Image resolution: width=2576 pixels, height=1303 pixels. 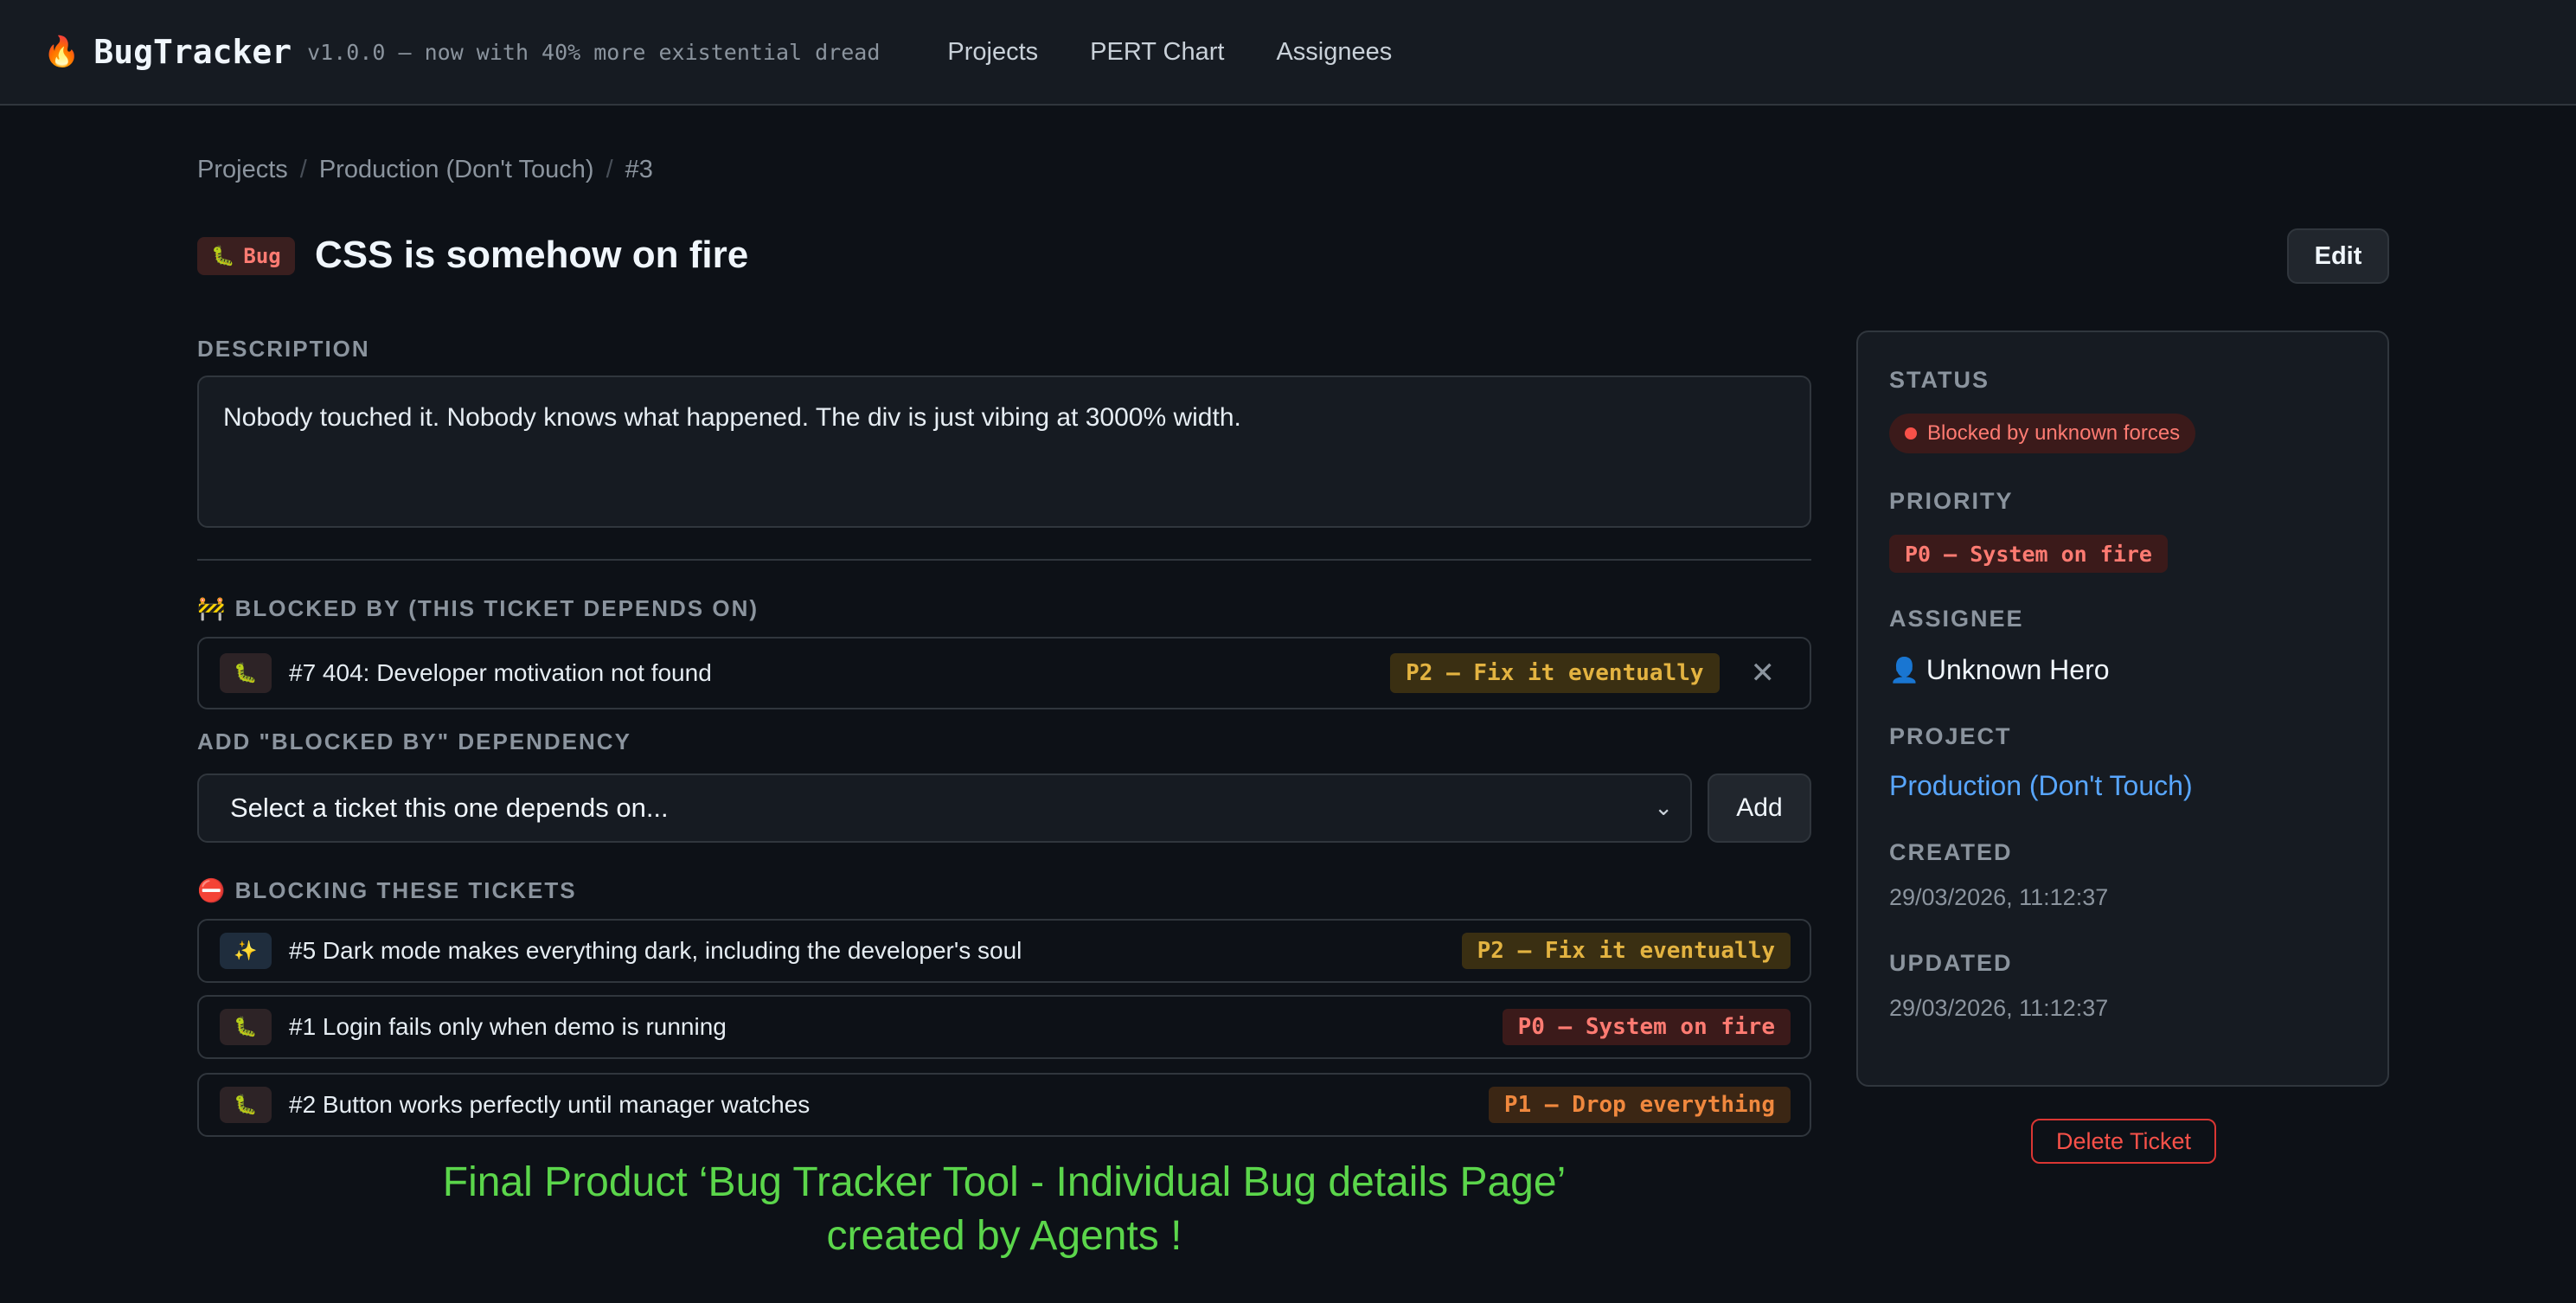 I want to click on created-value: 29/03/2026, 11:12:37, so click(x=1999, y=897).